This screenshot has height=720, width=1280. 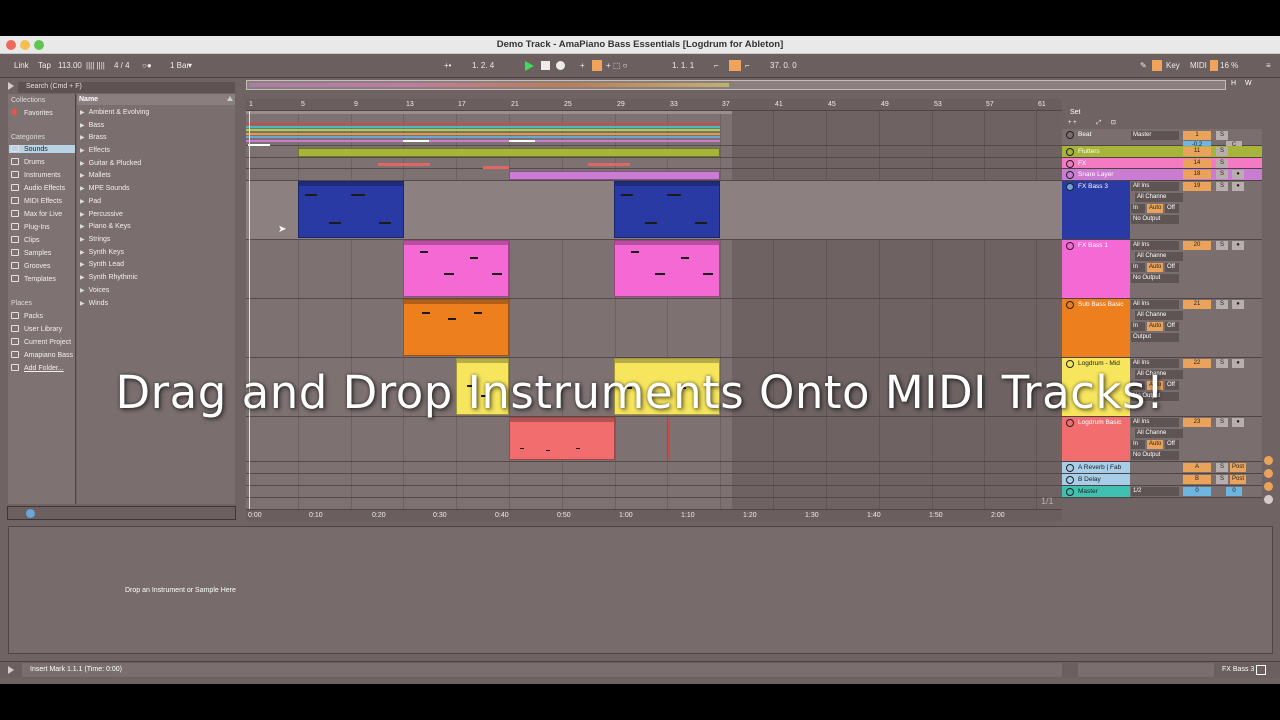 What do you see at coordinates (36, 175) in the screenshot?
I see `sidebar-item-instruments: Instruments` at bounding box center [36, 175].